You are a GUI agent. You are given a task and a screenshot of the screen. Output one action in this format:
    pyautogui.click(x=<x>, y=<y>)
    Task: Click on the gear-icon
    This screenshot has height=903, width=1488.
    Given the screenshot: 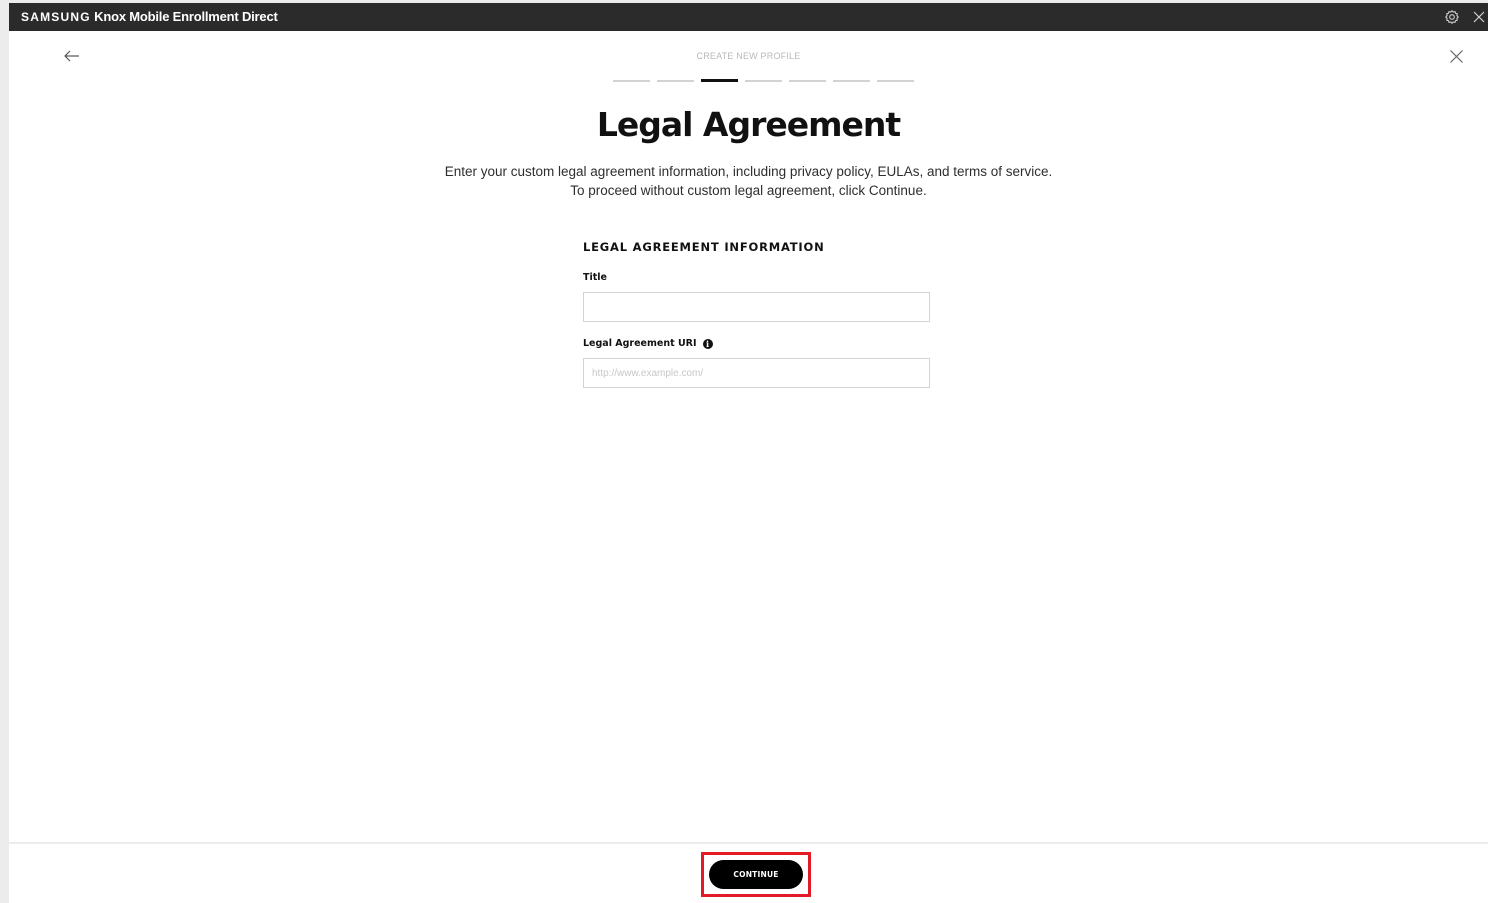 What is the action you would take?
    pyautogui.click(x=1452, y=17)
    